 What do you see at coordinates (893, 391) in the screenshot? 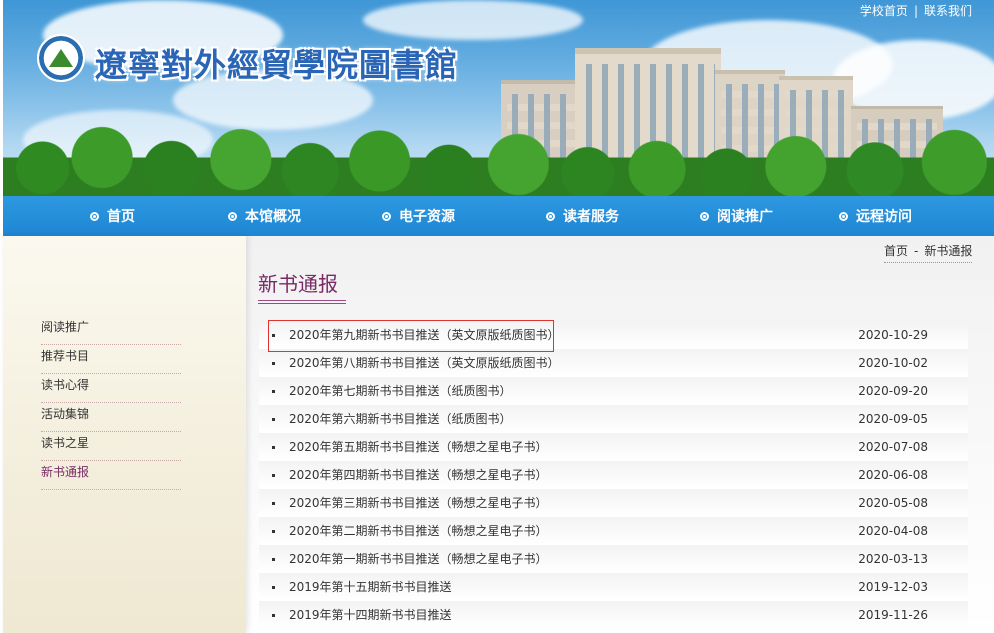
I see `list-item-date: 2020-09-20` at bounding box center [893, 391].